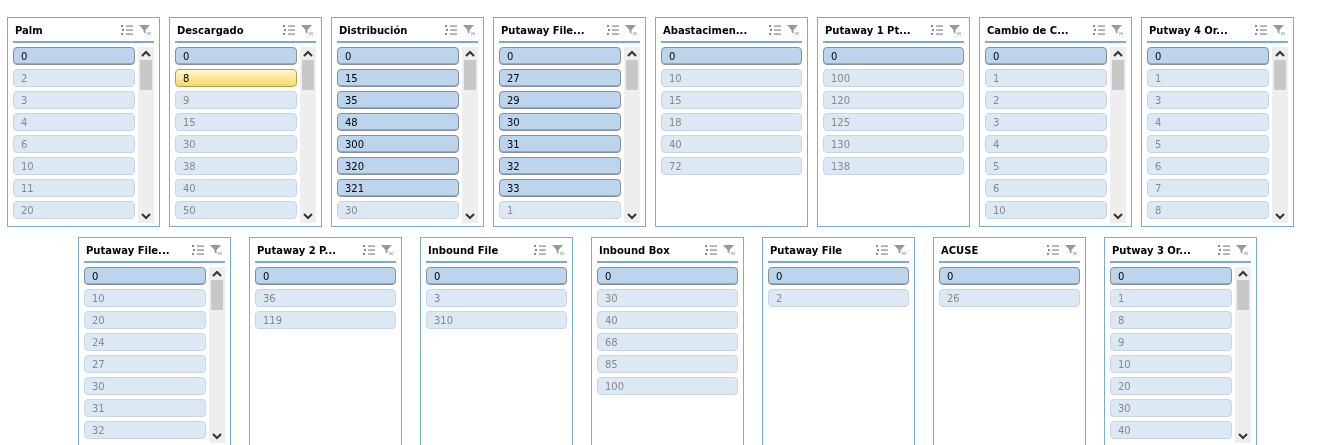  I want to click on list-item: 33, so click(560, 188).